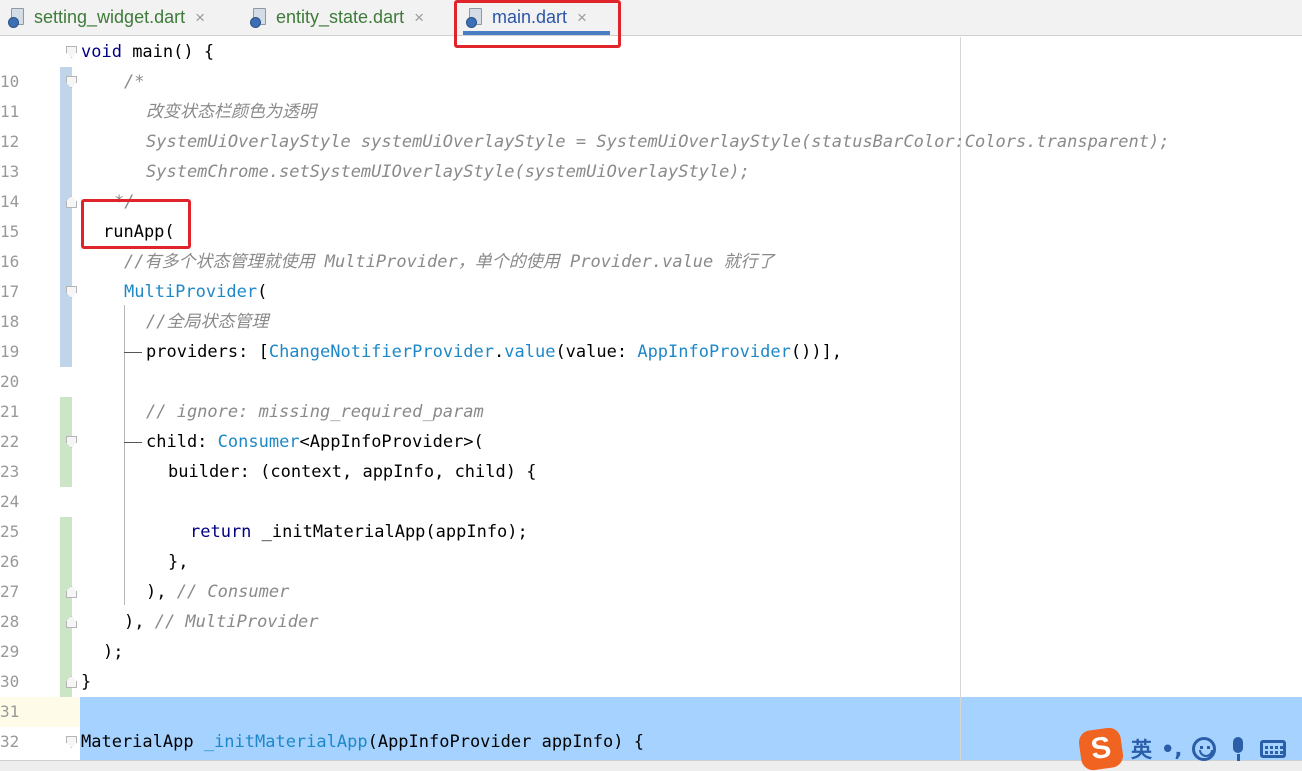 The image size is (1302, 771). I want to click on code-token: _initMaterialApp(appInfo);, so click(389, 532).